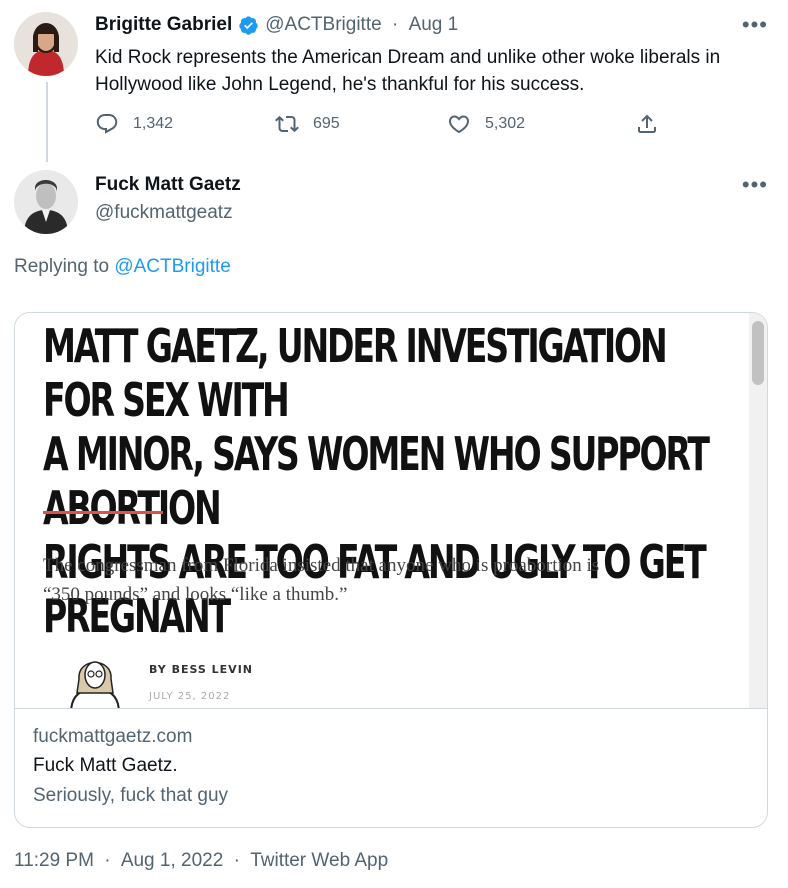 The width and height of the screenshot is (788, 888). What do you see at coordinates (190, 696) in the screenshot?
I see `article-date: JULY 25, 2022` at bounding box center [190, 696].